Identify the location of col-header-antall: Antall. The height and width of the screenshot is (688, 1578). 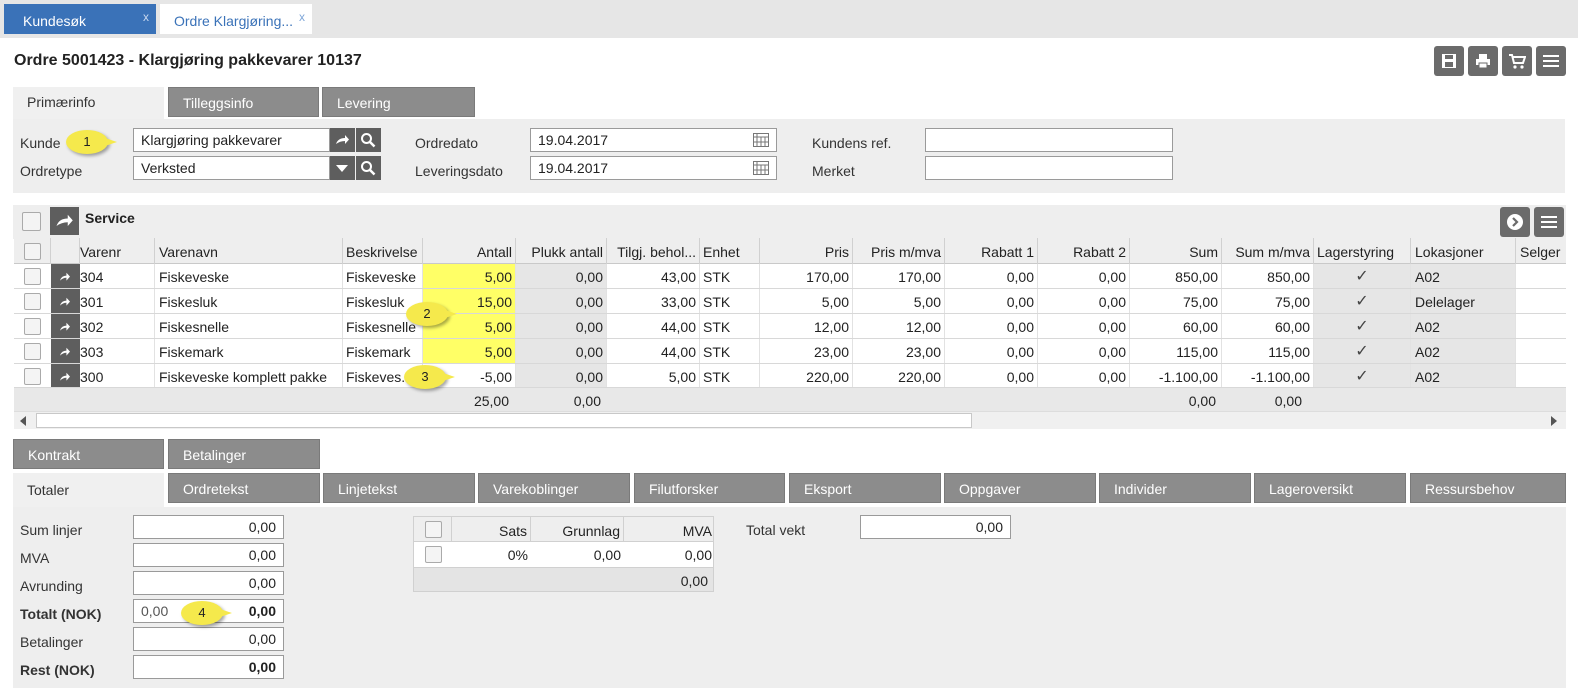
(469, 251).